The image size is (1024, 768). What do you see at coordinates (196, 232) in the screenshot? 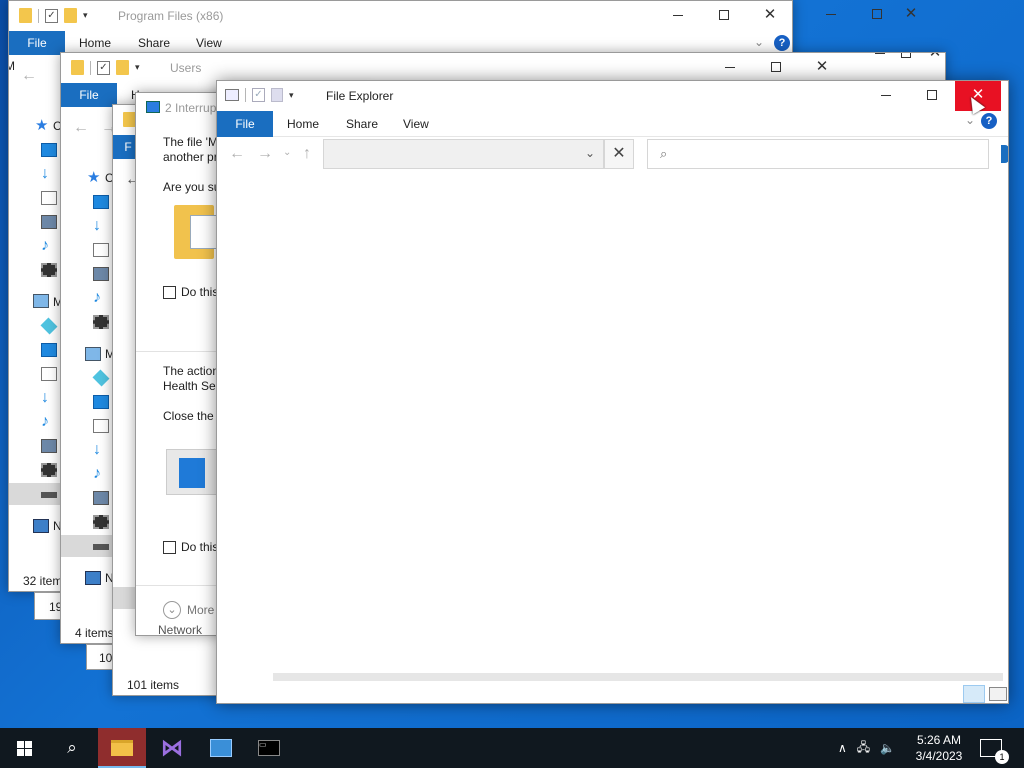
I see `folder-file-icon` at bounding box center [196, 232].